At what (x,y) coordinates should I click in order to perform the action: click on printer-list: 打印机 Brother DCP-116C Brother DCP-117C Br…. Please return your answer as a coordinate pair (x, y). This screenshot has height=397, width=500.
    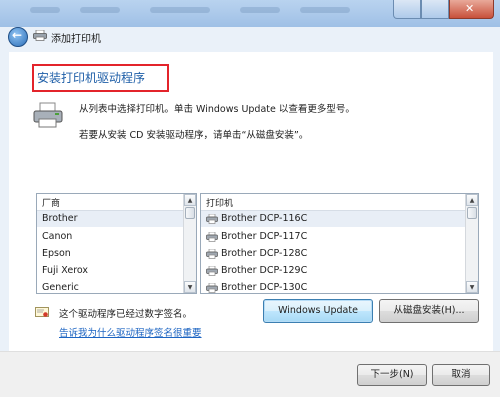
    Looking at the image, I should click on (339, 243).